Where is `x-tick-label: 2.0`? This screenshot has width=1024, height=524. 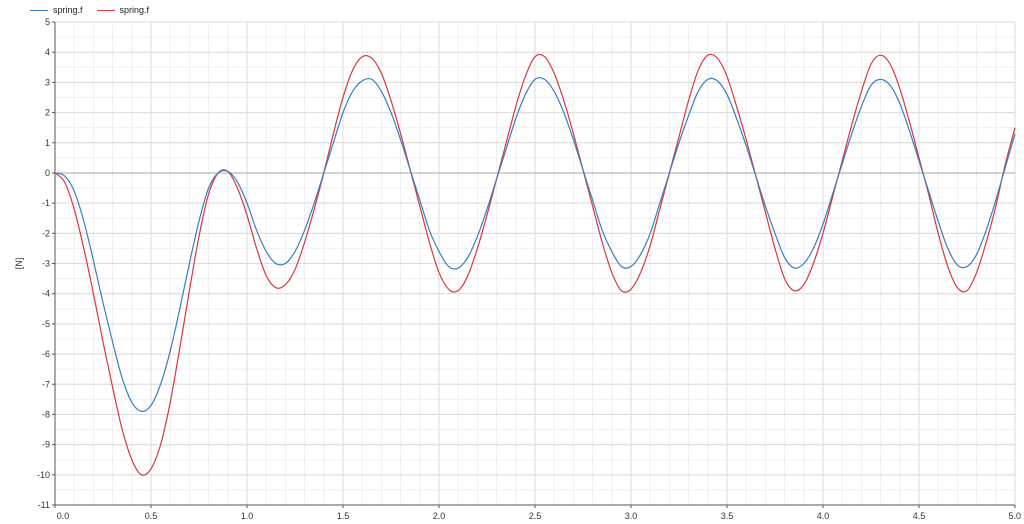 x-tick-label: 2.0 is located at coordinates (439, 516).